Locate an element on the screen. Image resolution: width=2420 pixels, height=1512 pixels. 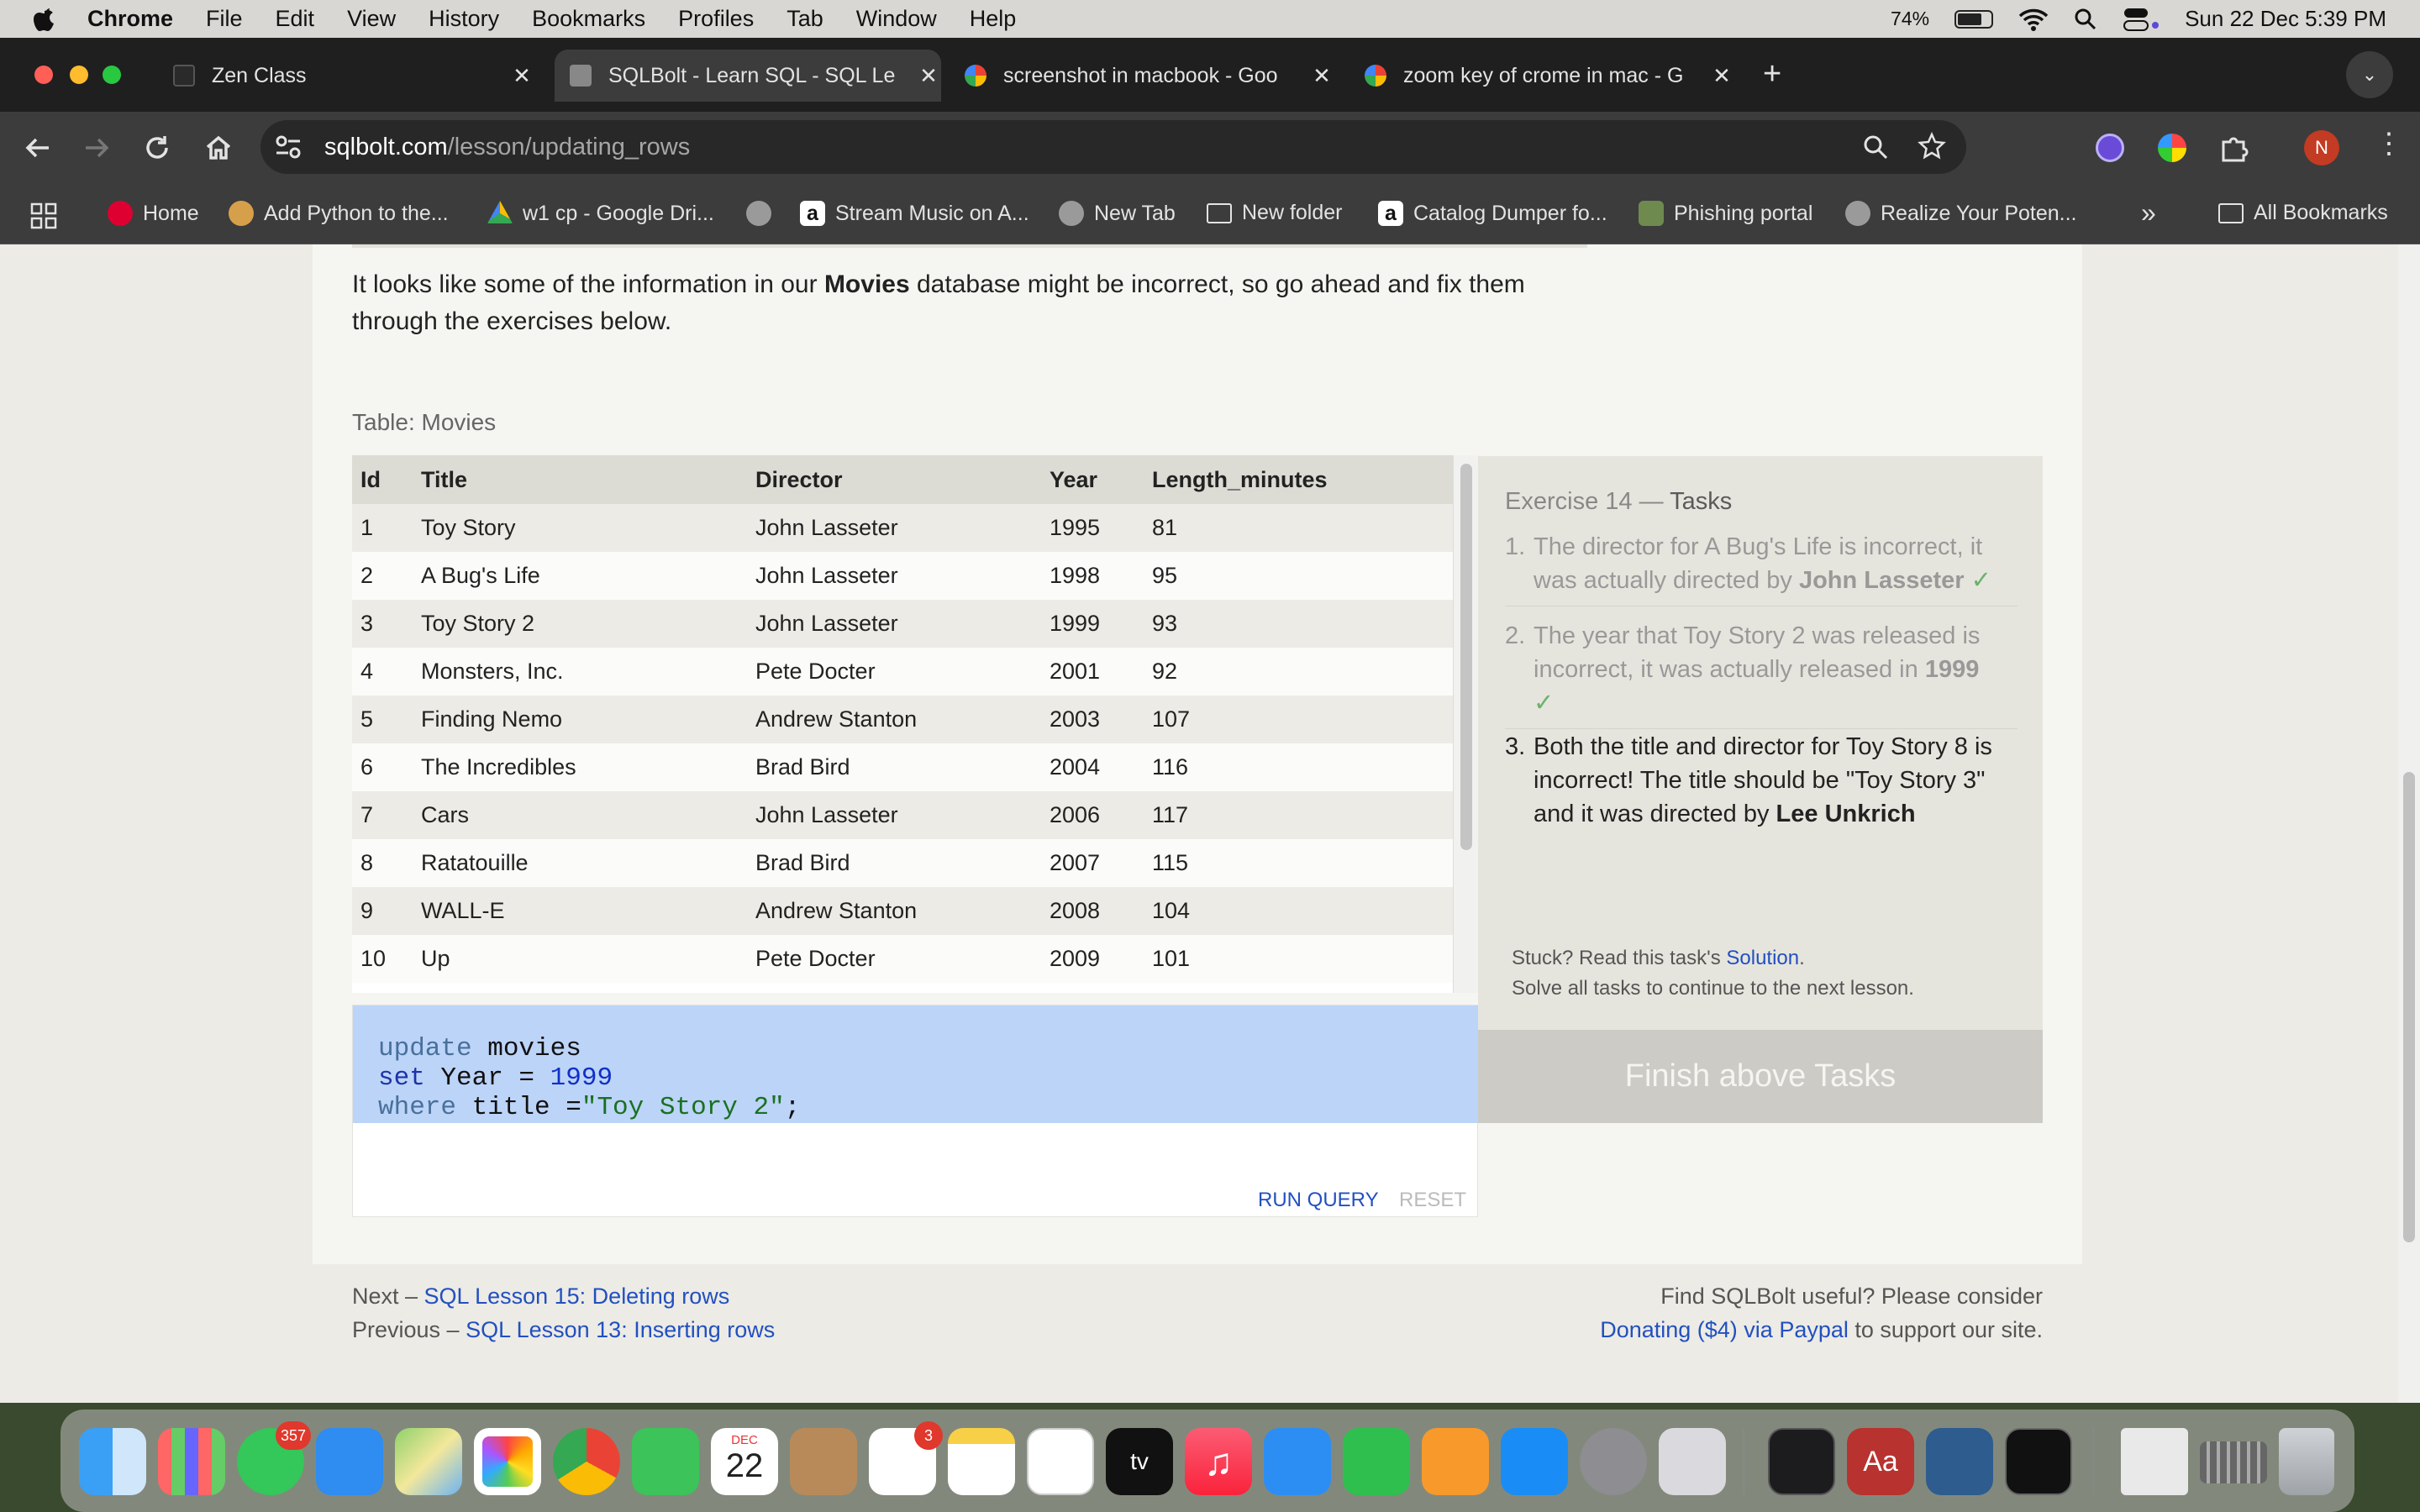
control-center-icon is located at coordinates (2142, 19).